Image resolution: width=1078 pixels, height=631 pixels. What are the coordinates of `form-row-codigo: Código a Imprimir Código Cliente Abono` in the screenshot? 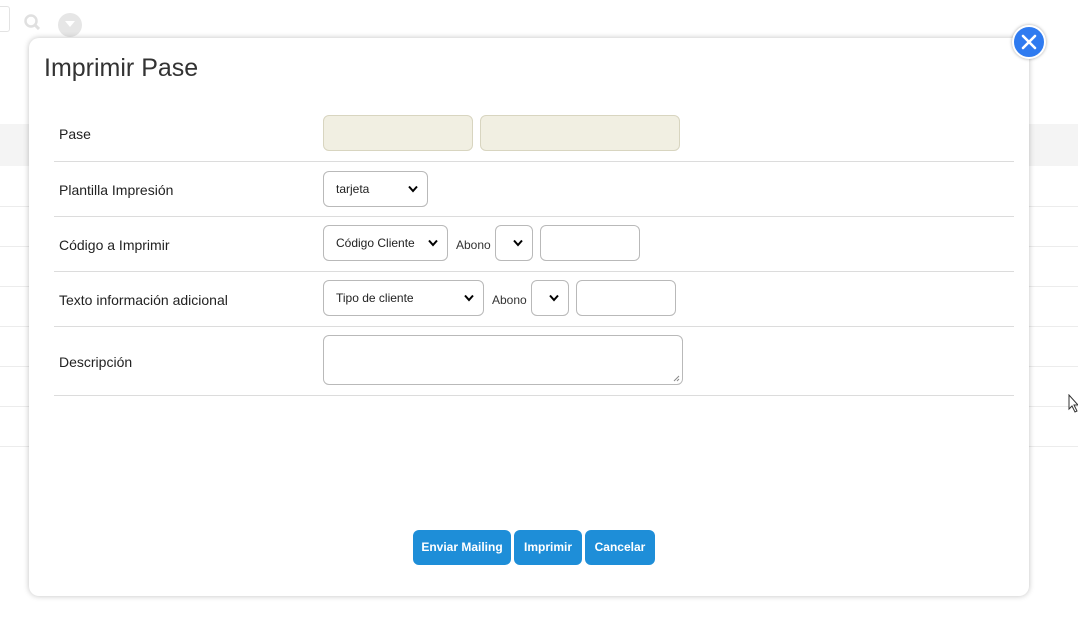 It's located at (534, 244).